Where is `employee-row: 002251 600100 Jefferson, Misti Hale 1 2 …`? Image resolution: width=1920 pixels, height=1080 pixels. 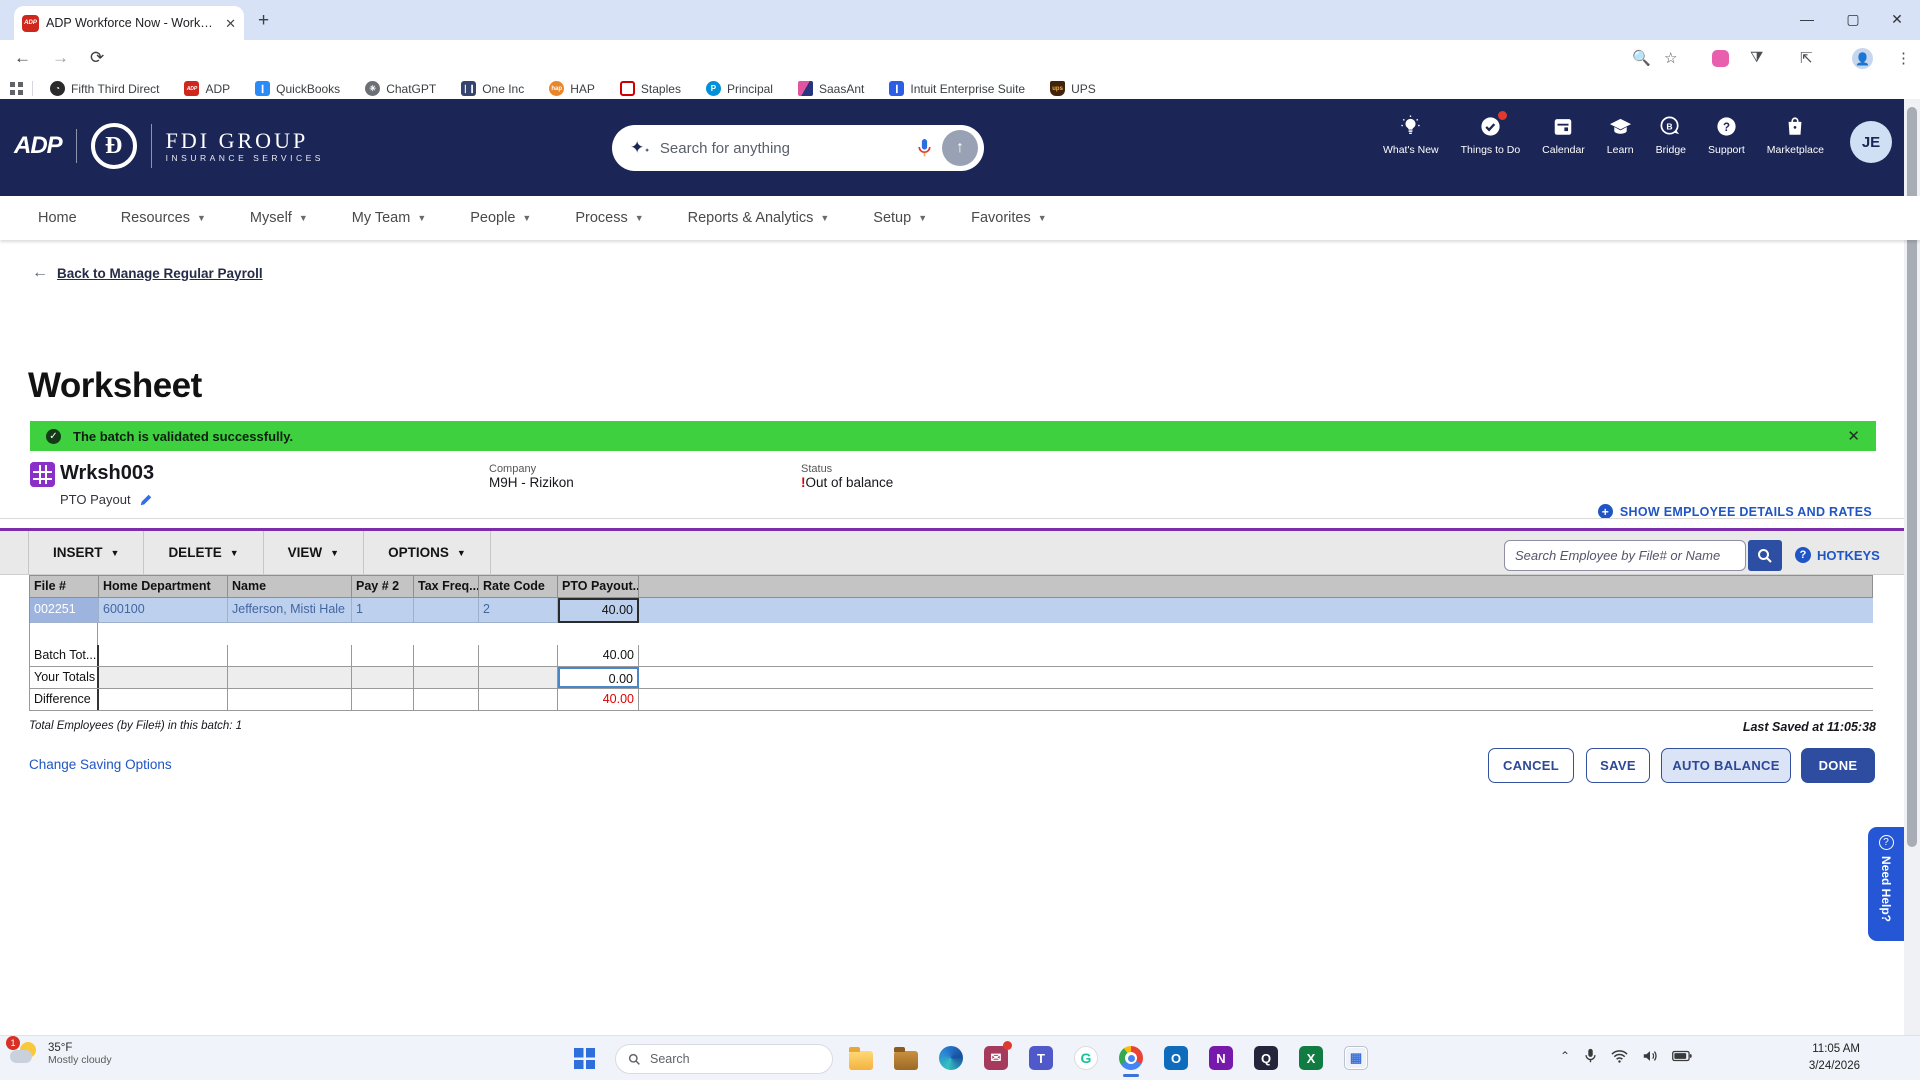 employee-row: 002251 600100 Jefferson, Misti Hale 1 2 … is located at coordinates (951, 610).